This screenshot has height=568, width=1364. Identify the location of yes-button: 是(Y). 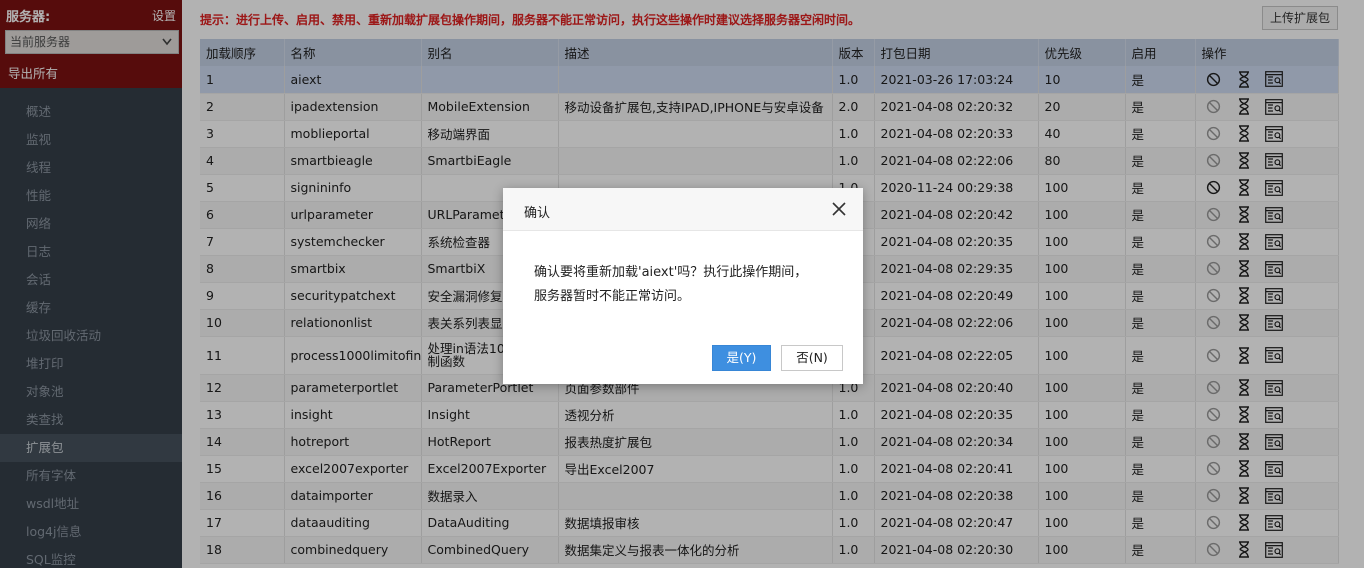
(741, 358).